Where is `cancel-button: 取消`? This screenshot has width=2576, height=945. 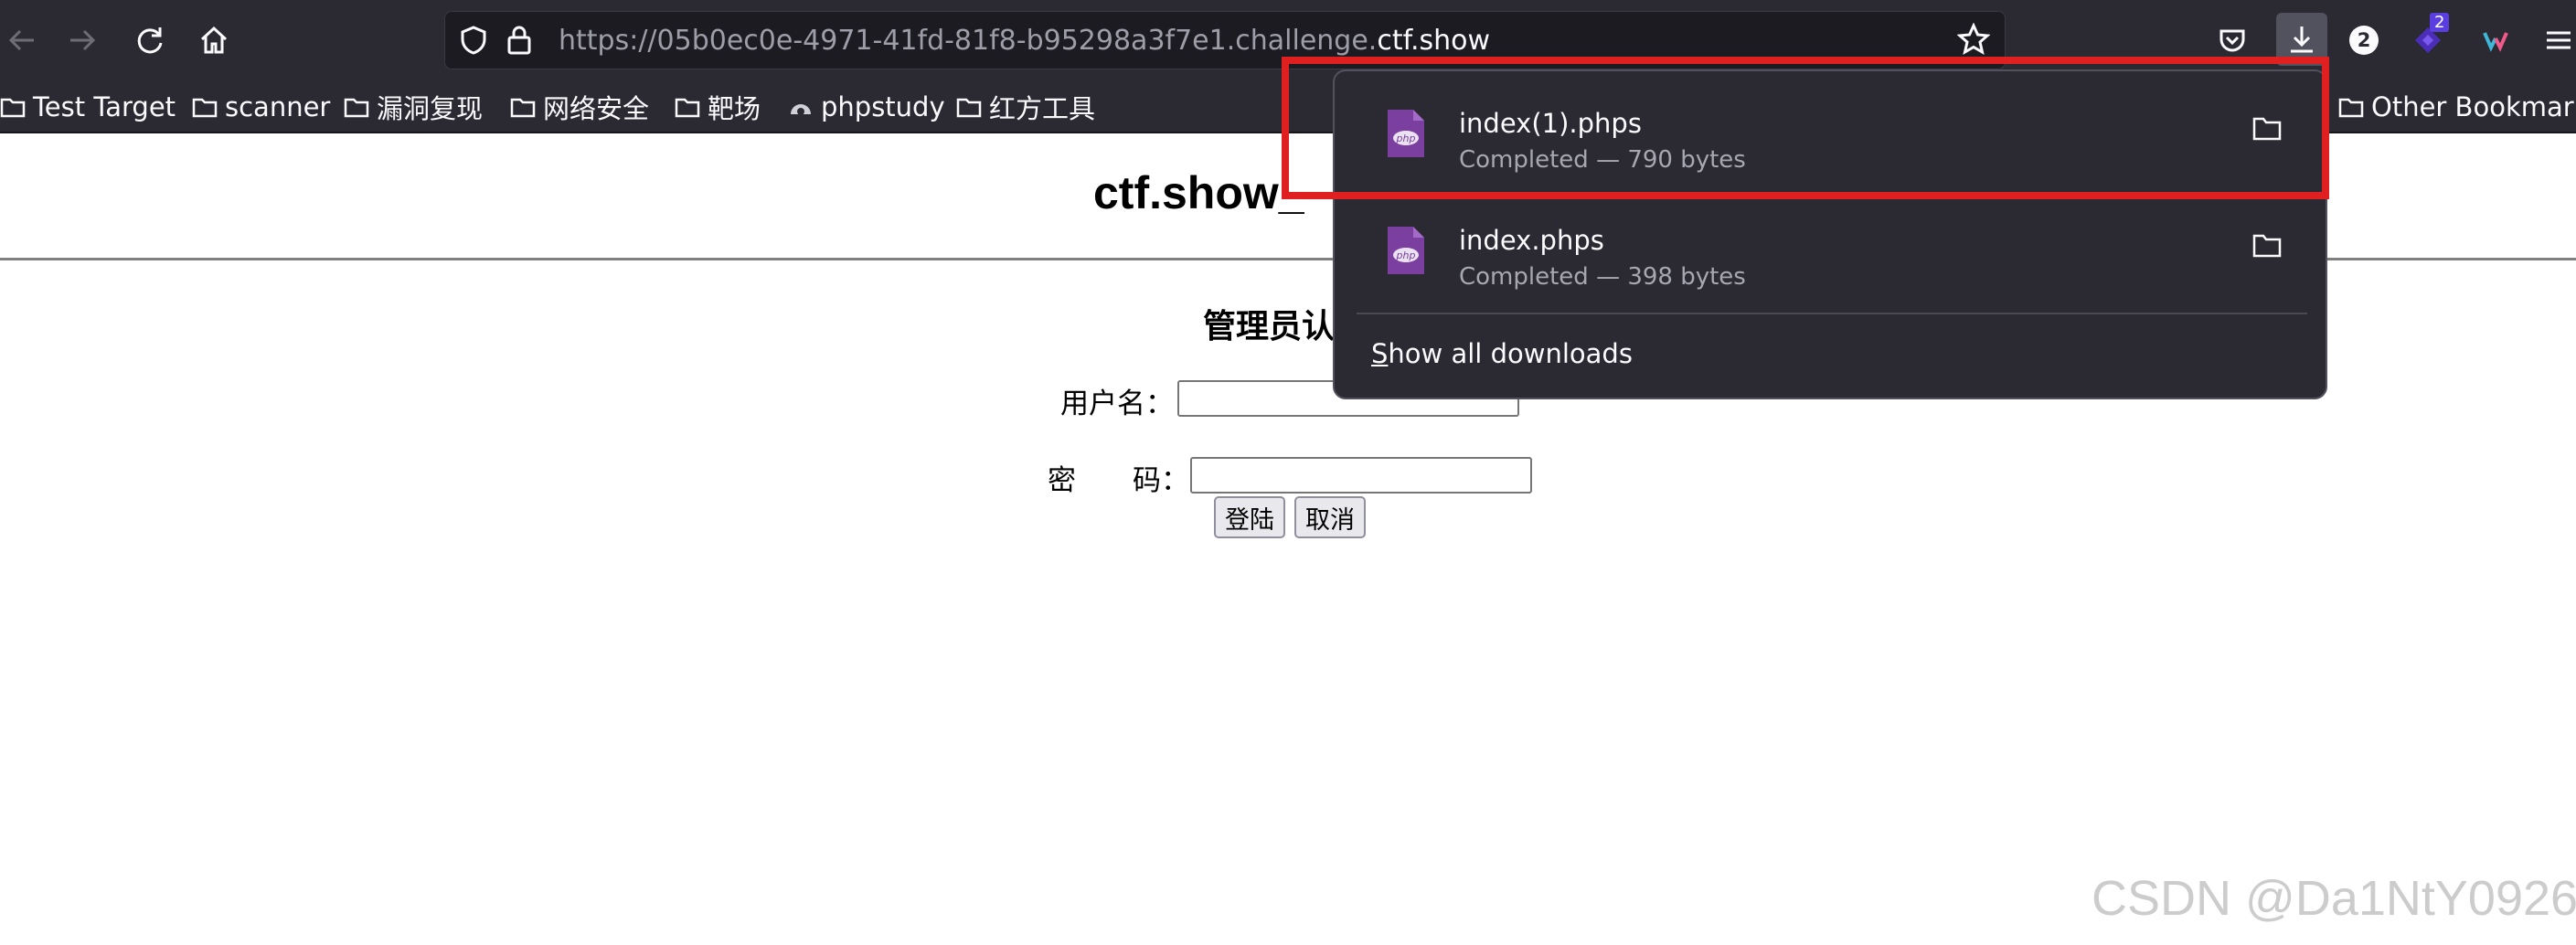
cancel-button: 取消 is located at coordinates (1330, 517).